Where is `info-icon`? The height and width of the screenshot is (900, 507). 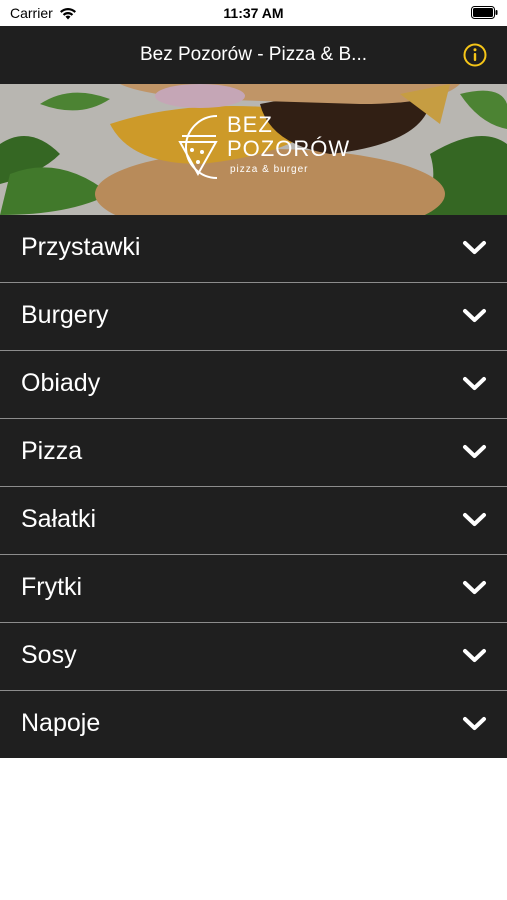 info-icon is located at coordinates (475, 55).